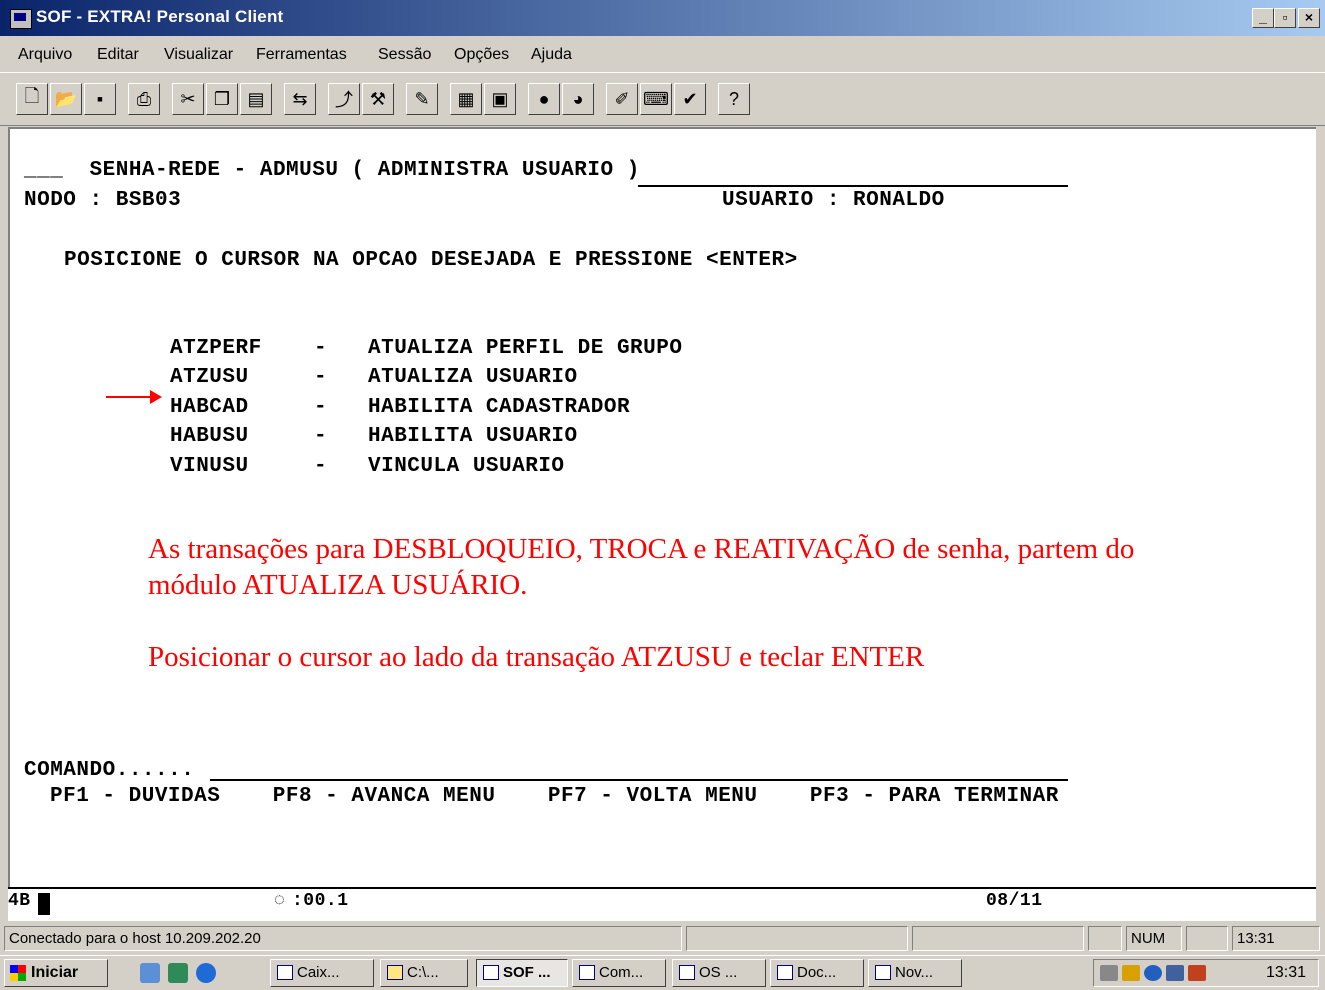 Image resolution: width=1325 pixels, height=990 pixels. I want to click on help-icon: ?, so click(734, 99).